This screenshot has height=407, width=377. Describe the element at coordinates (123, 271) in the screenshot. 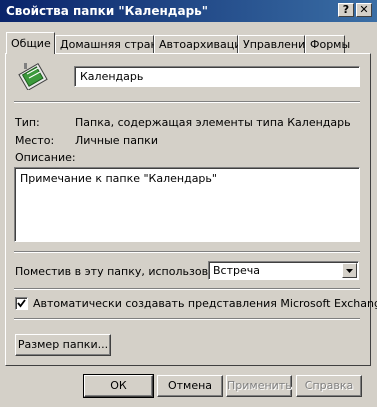

I see `post-label: Поместив в эту папку, использовать:` at that location.